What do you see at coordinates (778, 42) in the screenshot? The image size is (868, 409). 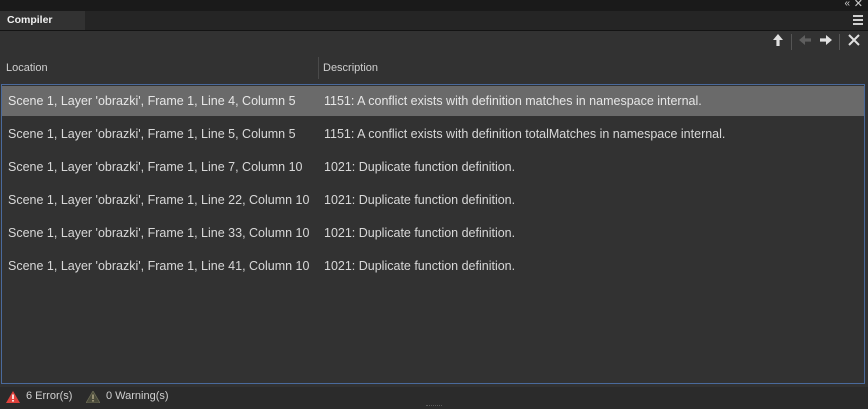 I see `arrow-up-icon` at bounding box center [778, 42].